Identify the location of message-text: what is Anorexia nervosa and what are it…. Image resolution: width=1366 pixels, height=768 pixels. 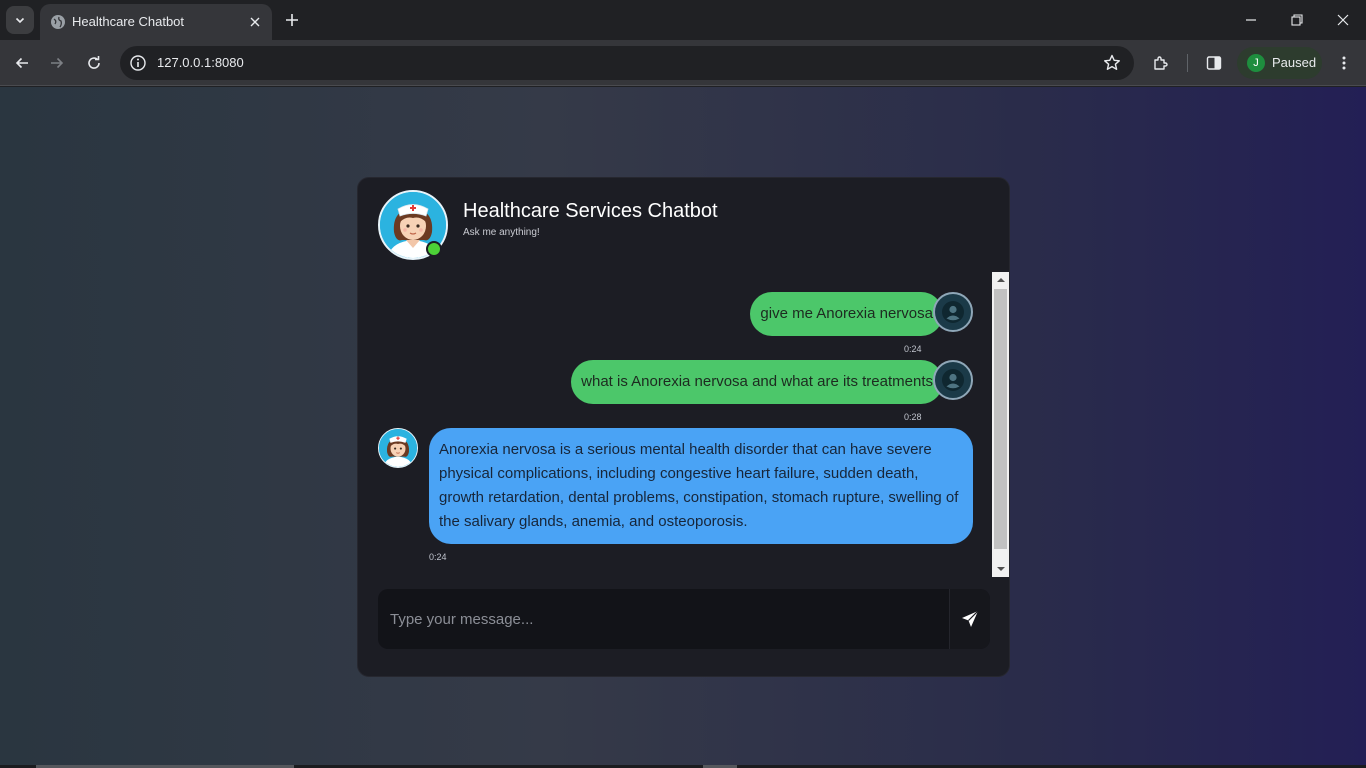
(757, 381).